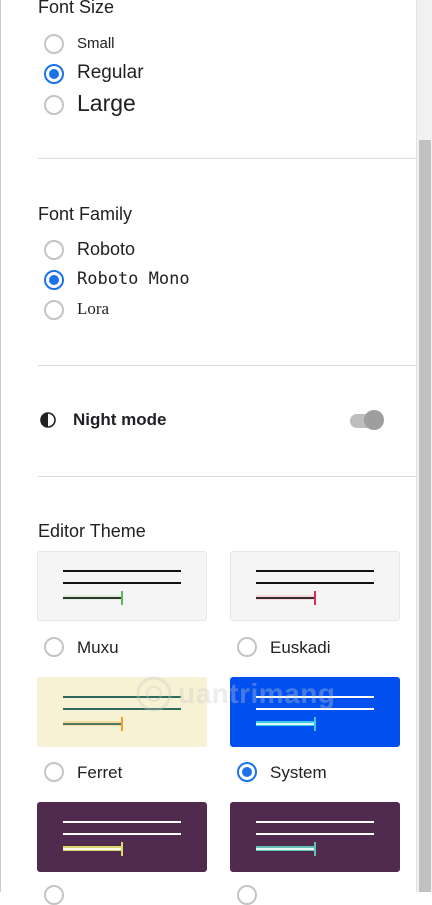 The image size is (432, 905). I want to click on radio-small, so click(54, 44).